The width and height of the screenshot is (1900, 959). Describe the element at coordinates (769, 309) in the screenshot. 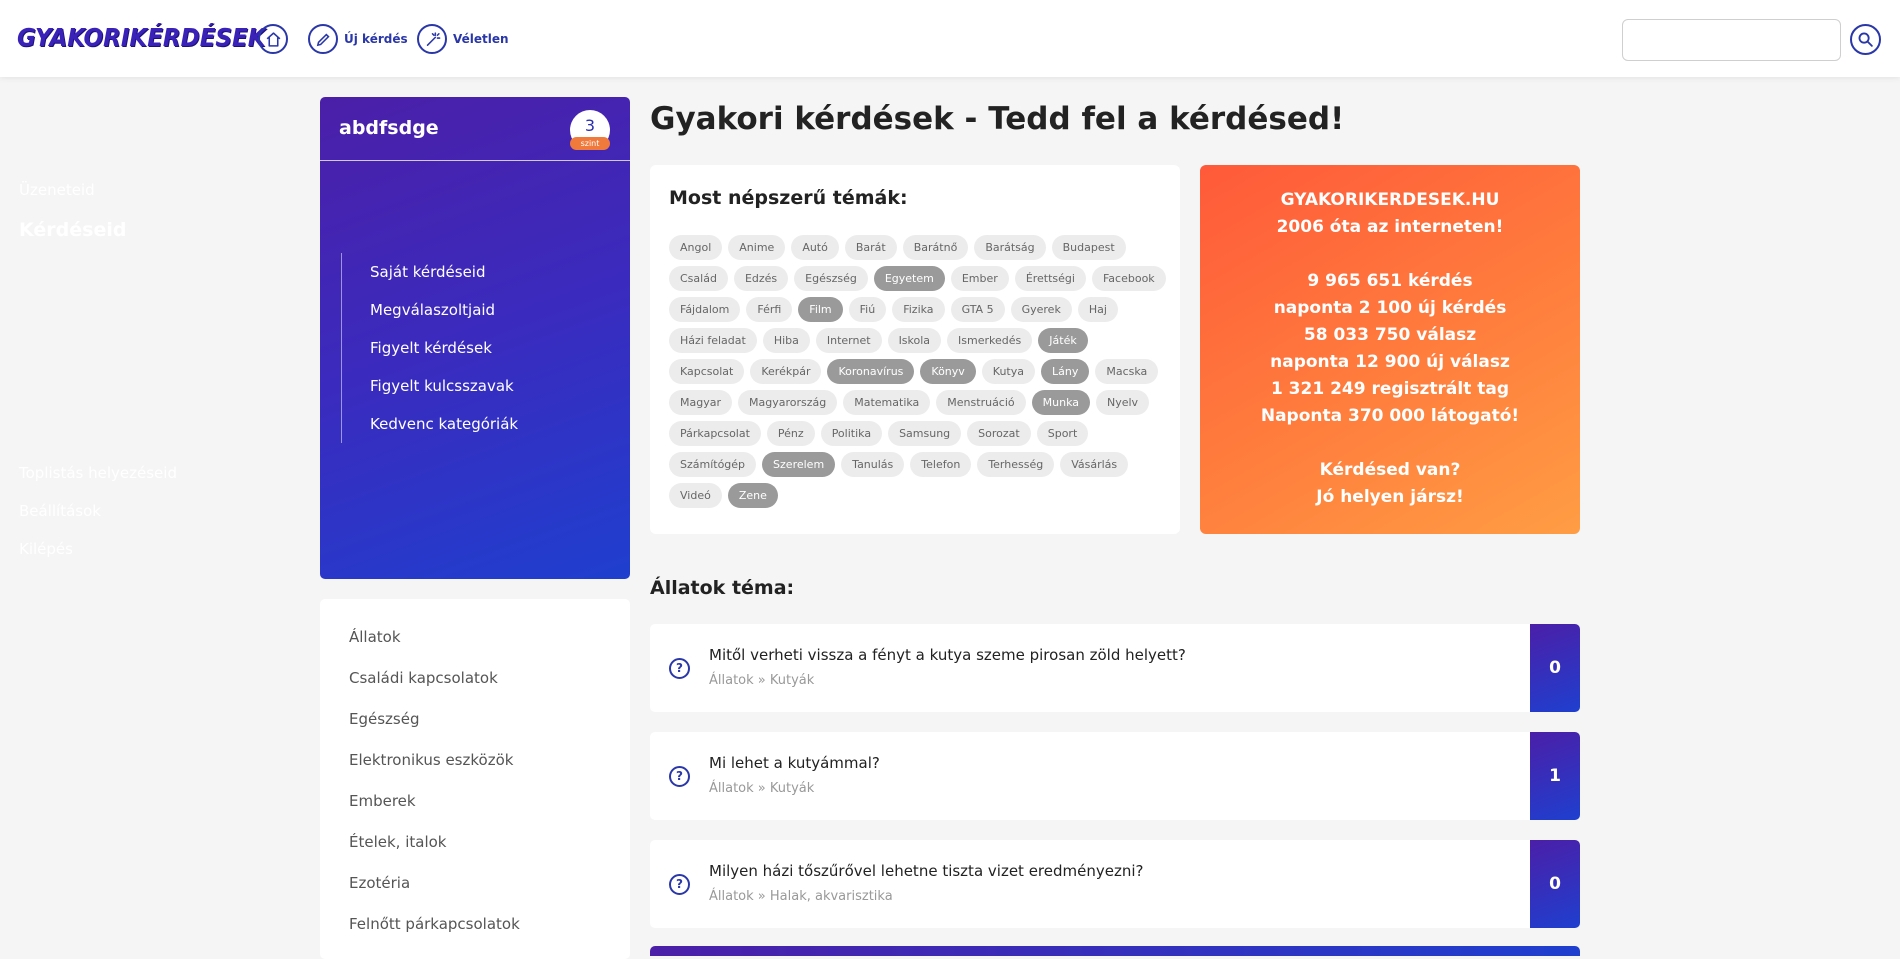

I see `topic-tag: Férfi` at that location.